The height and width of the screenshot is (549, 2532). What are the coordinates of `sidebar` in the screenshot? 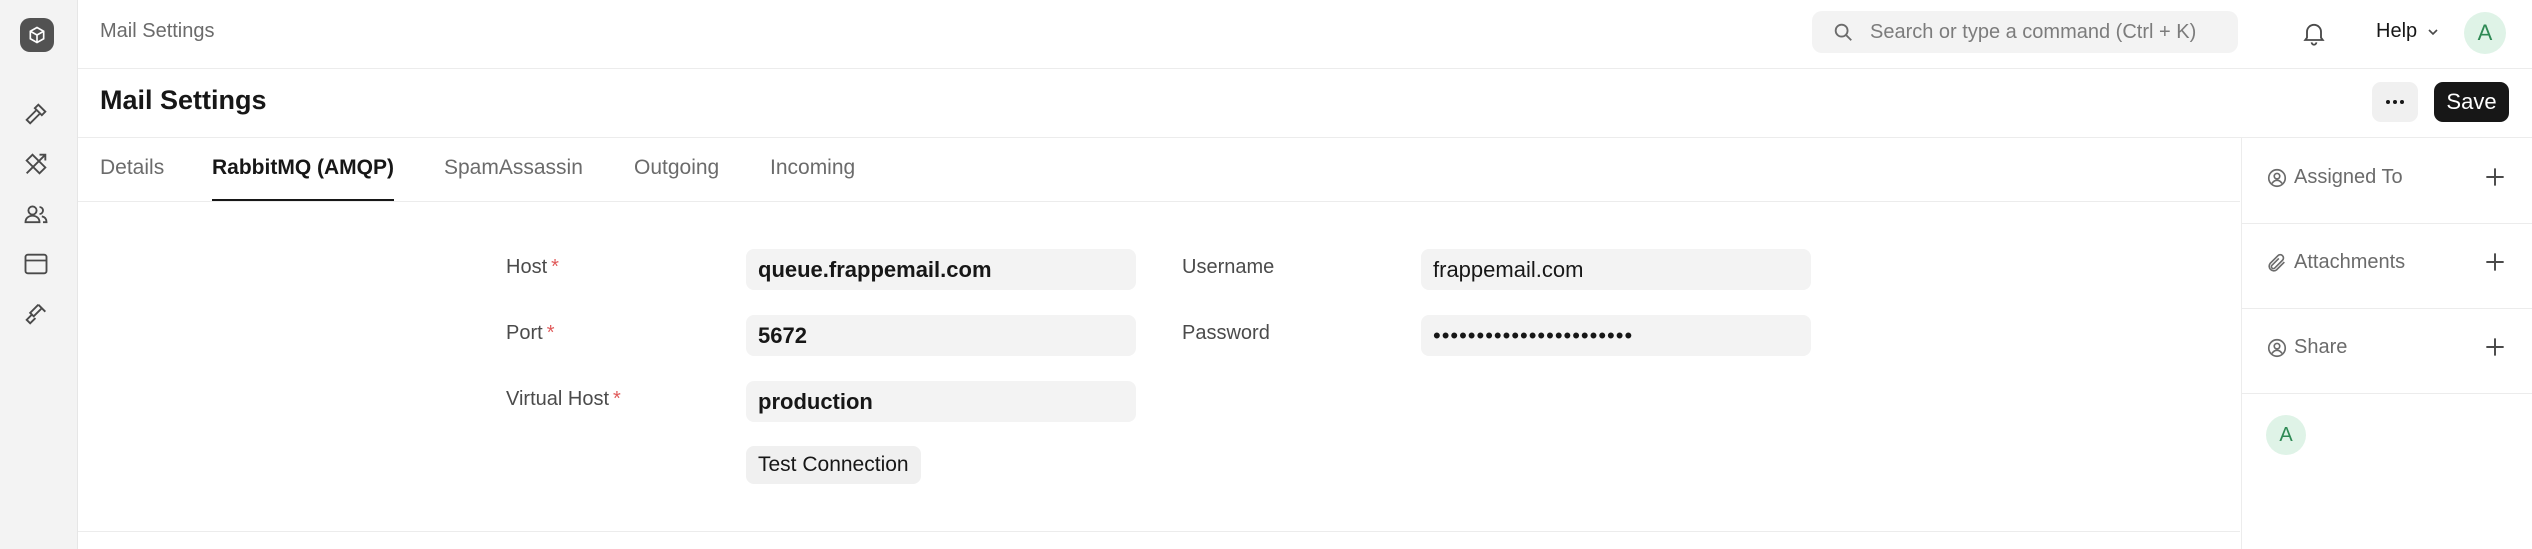 It's located at (39, 274).